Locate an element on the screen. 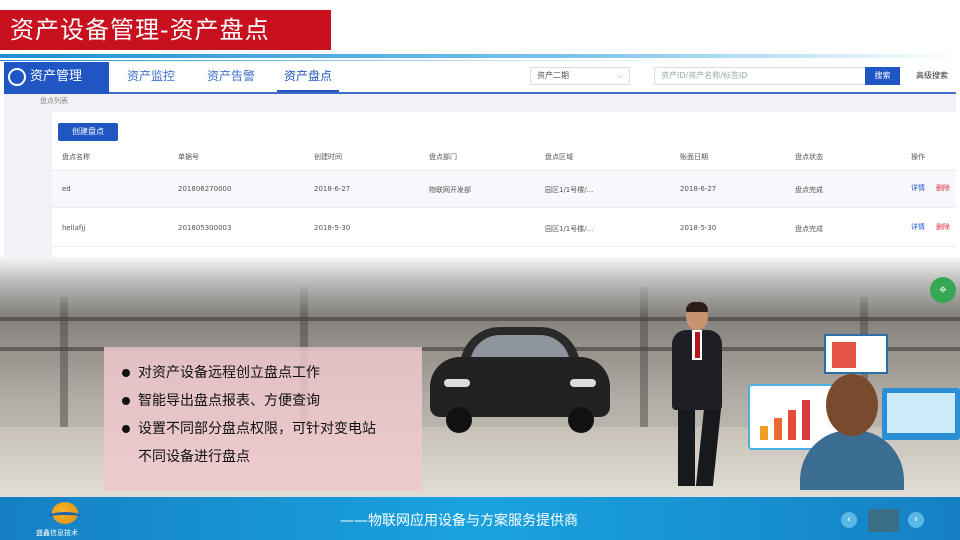 This screenshot has width=960, height=540. create-inventory-button: 创建盘点 is located at coordinates (88, 132).